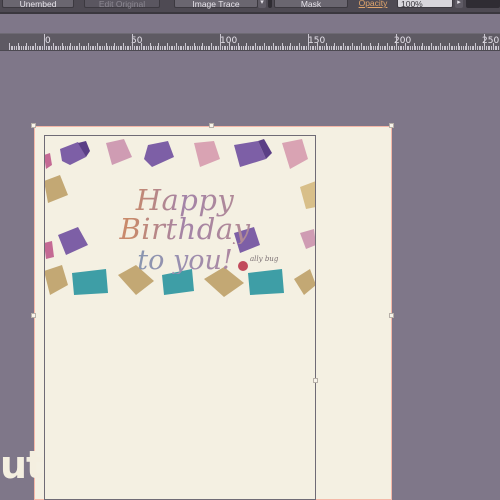  I want to click on resize-handle-left, so click(33, 315).